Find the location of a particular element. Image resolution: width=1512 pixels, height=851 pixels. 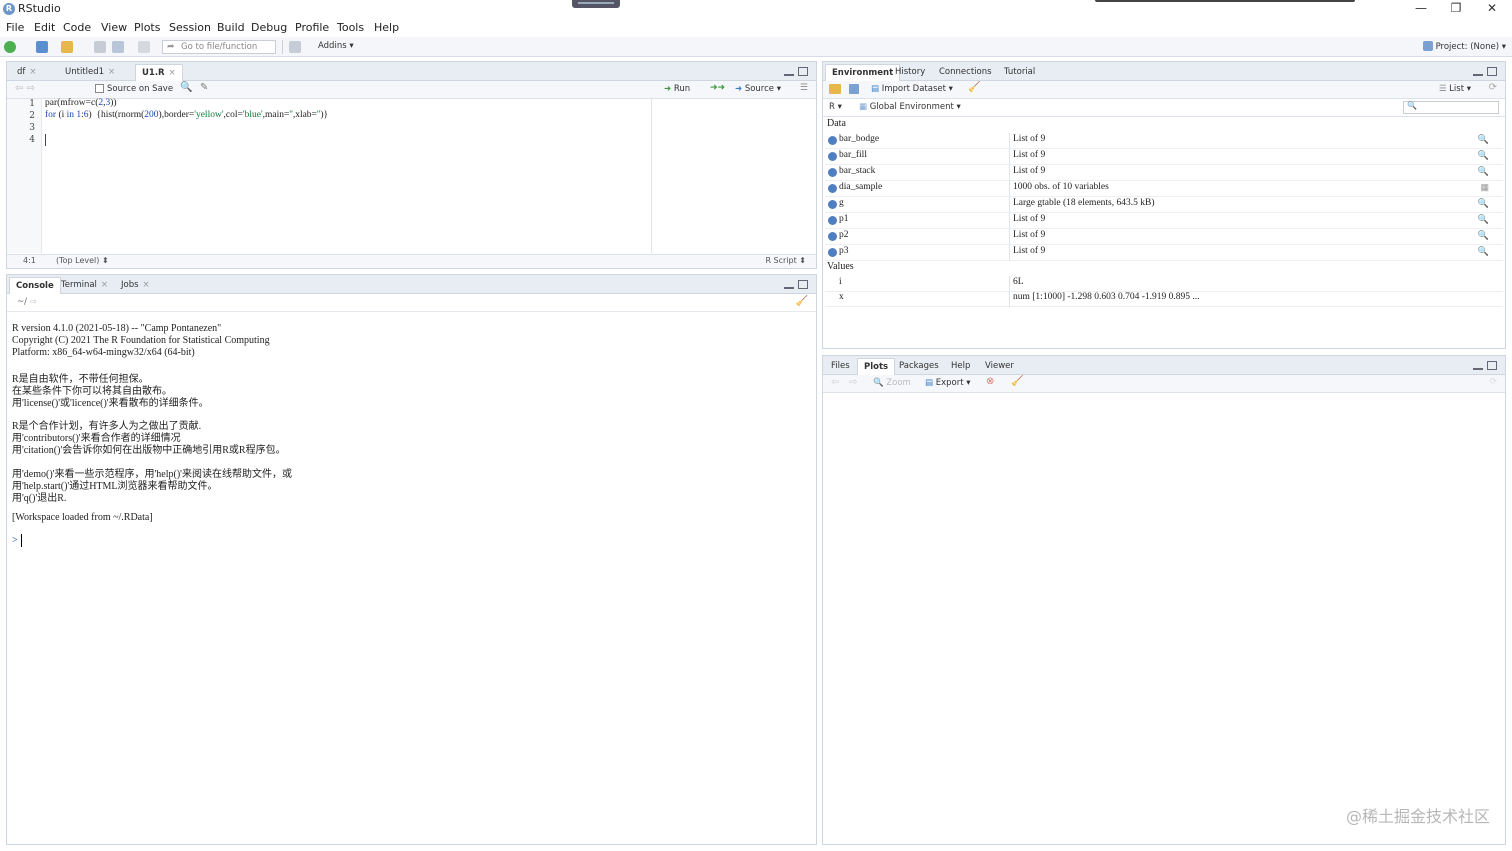

env-data-row: p2 List of 9 🔍 is located at coordinates (1164, 237).